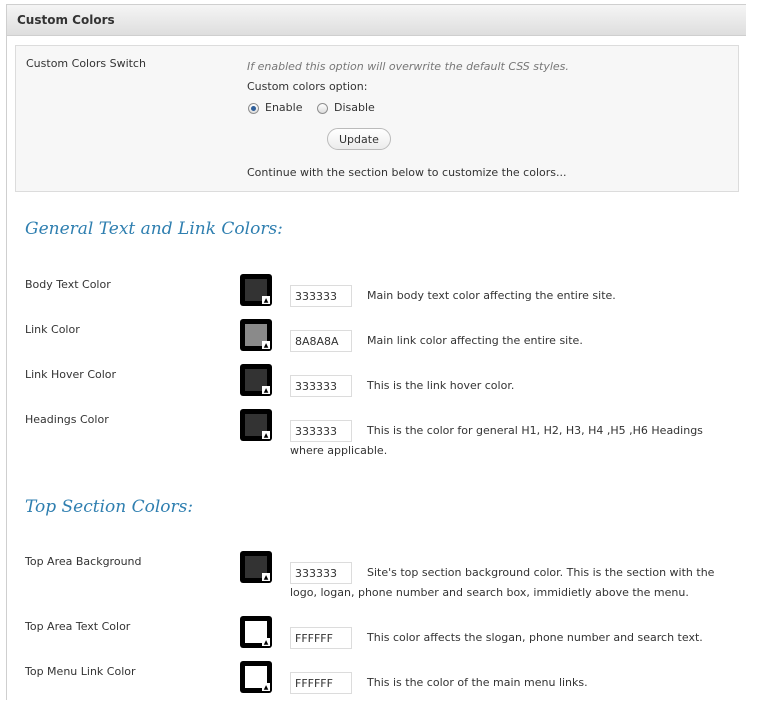 This screenshot has height=715, width=761. I want to click on update-button: Update, so click(359, 139).